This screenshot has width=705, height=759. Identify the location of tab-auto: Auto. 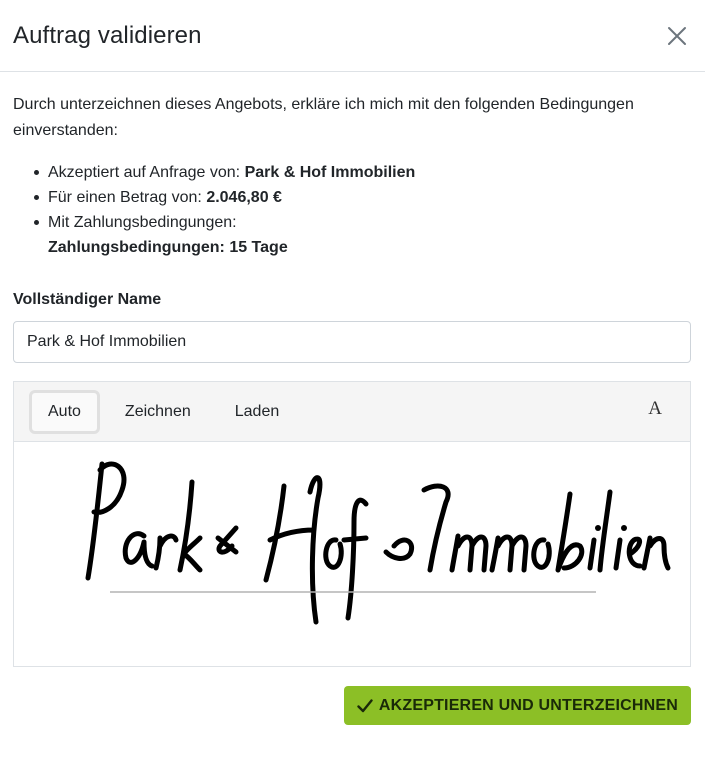
(64, 411).